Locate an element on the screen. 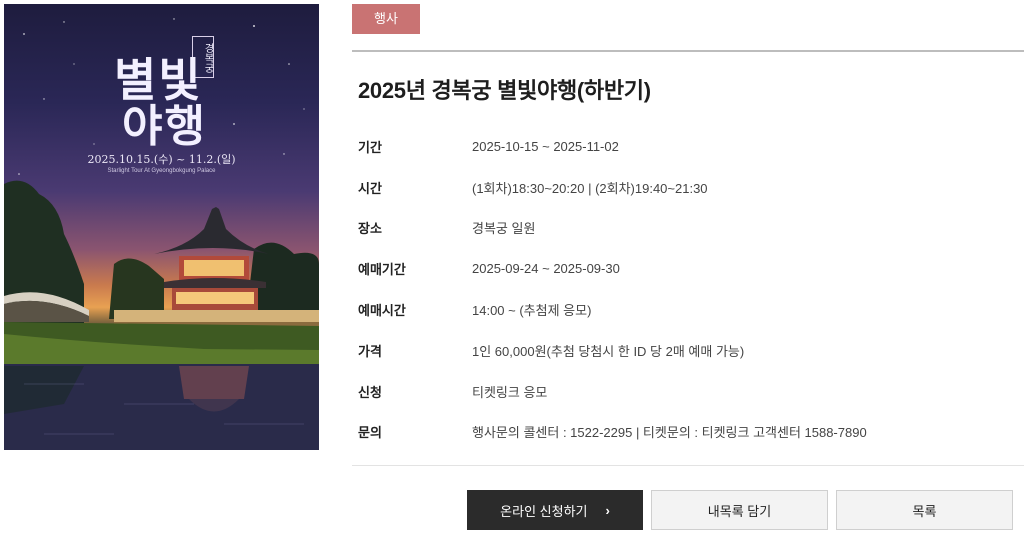 The height and width of the screenshot is (538, 1024). info-value: 경복궁 일원 is located at coordinates (504, 229).